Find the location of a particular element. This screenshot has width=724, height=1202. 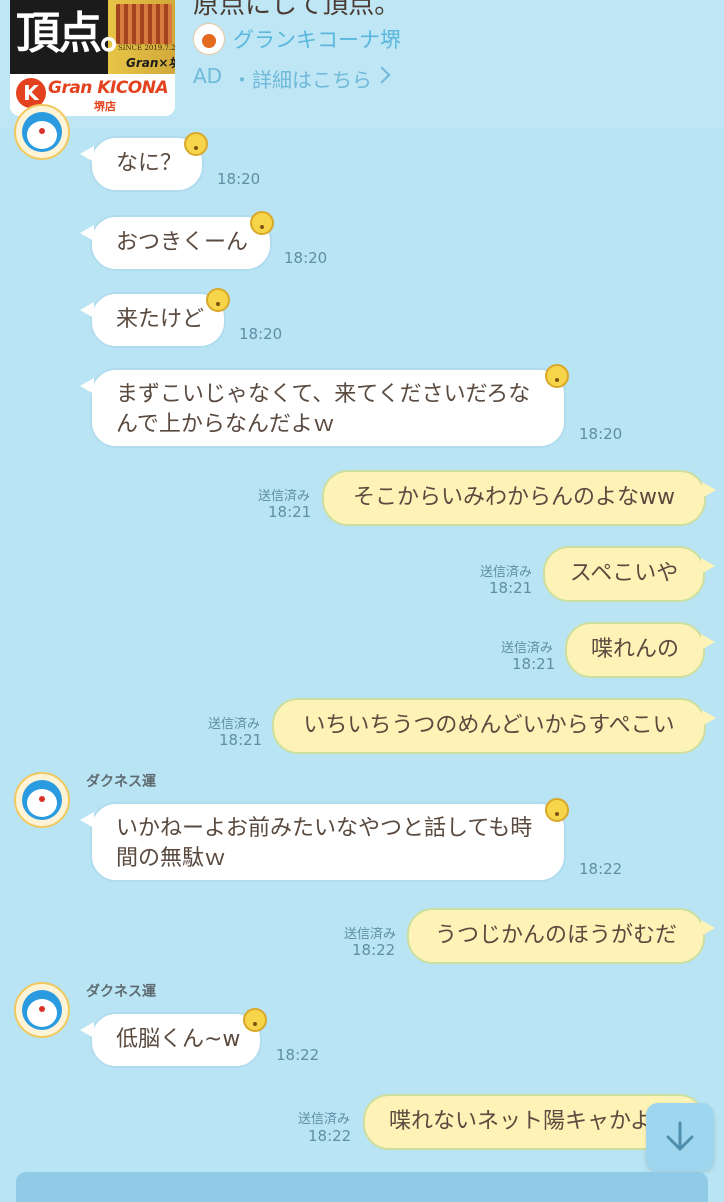

building-image is located at coordinates (144, 24).